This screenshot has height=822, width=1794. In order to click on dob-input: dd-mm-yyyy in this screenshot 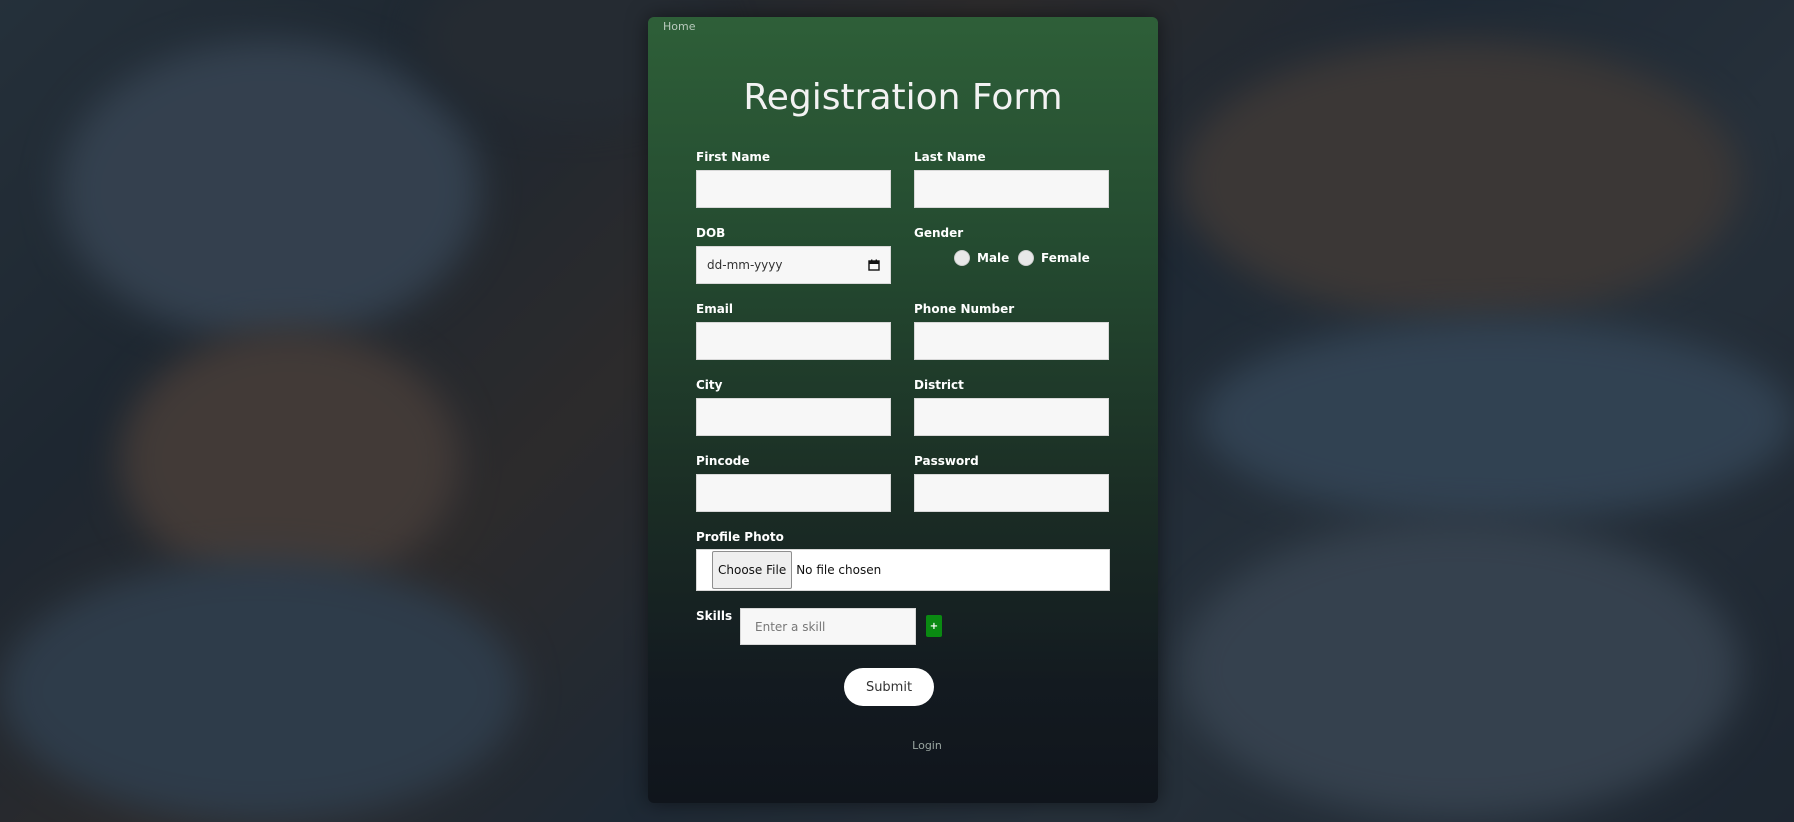, I will do `click(793, 265)`.